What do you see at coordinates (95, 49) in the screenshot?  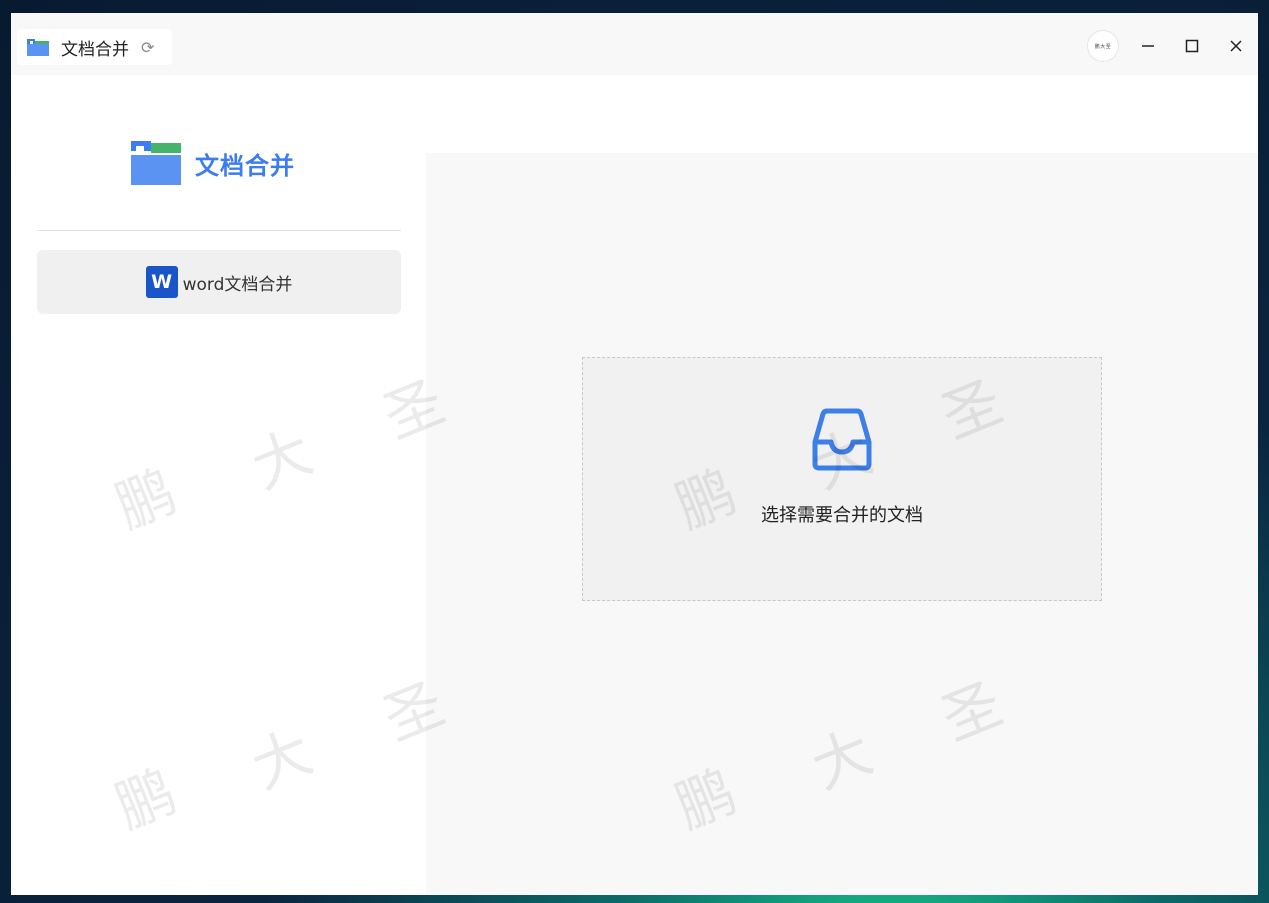 I see `app-title: 文档合并` at bounding box center [95, 49].